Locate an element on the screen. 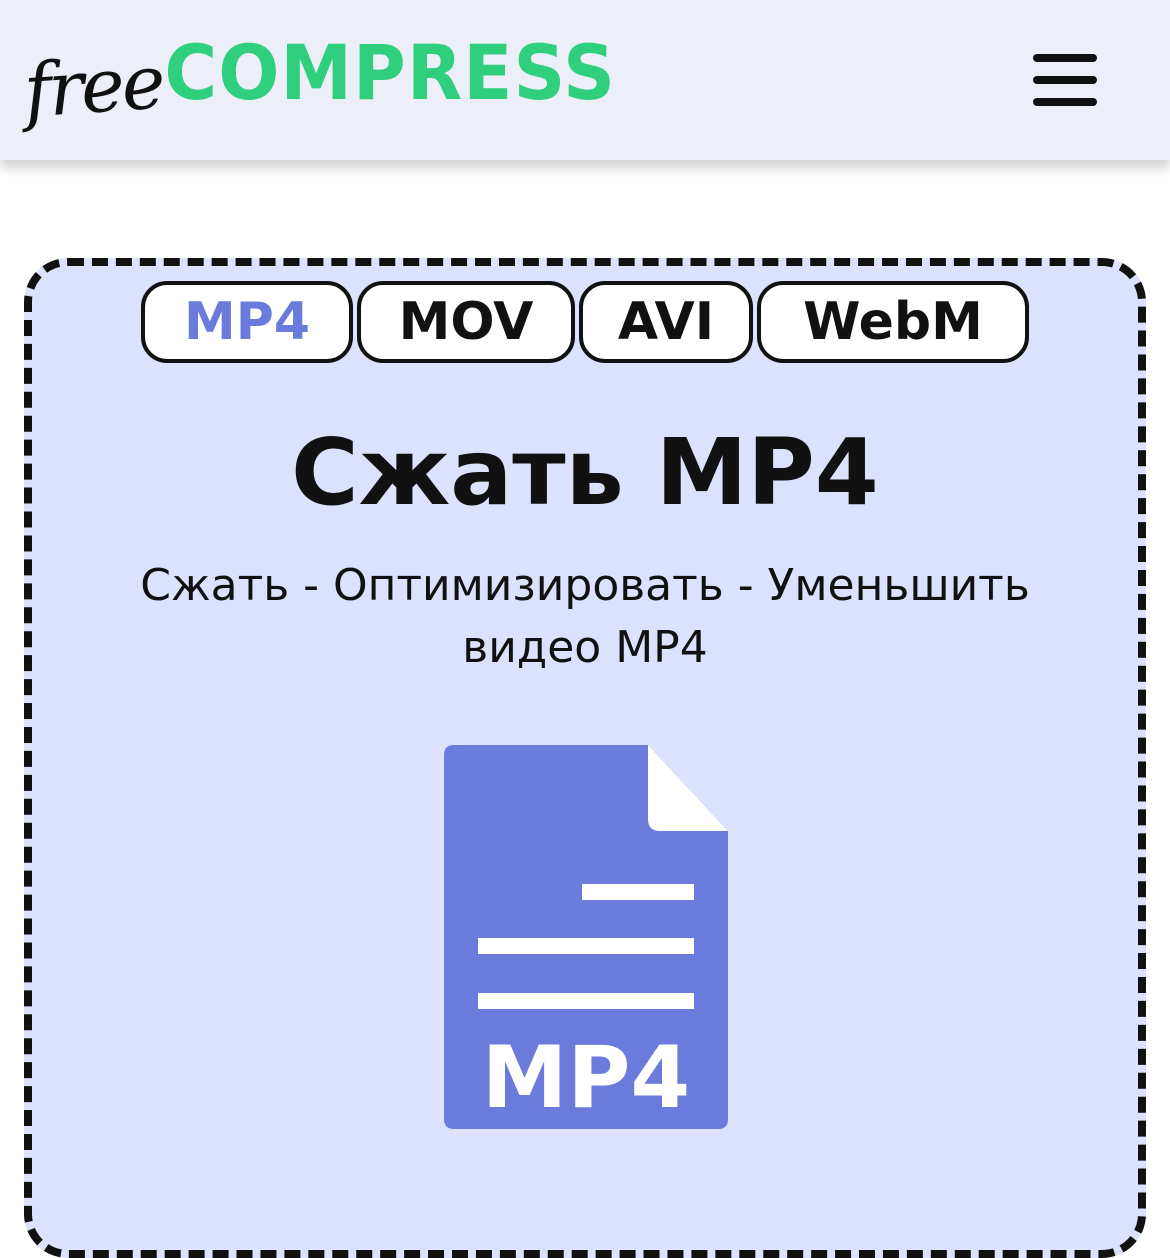  format-tabs: MP4 MOV AVI WebM is located at coordinates (585, 322).